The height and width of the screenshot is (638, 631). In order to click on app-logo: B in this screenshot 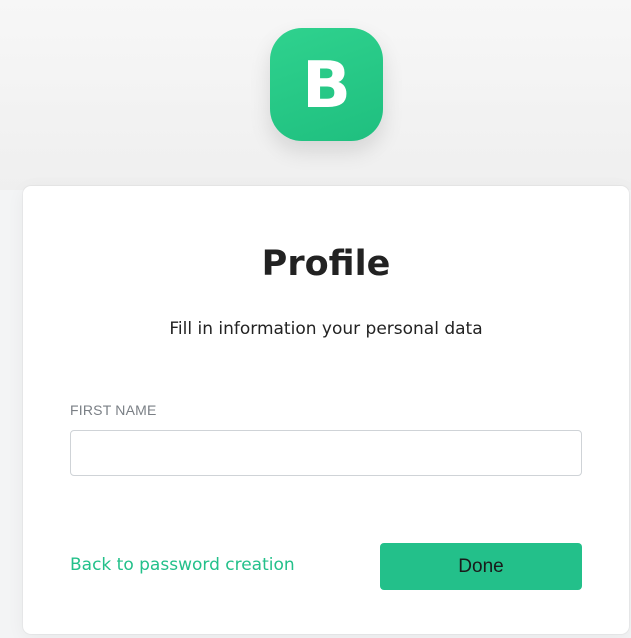, I will do `click(326, 84)`.